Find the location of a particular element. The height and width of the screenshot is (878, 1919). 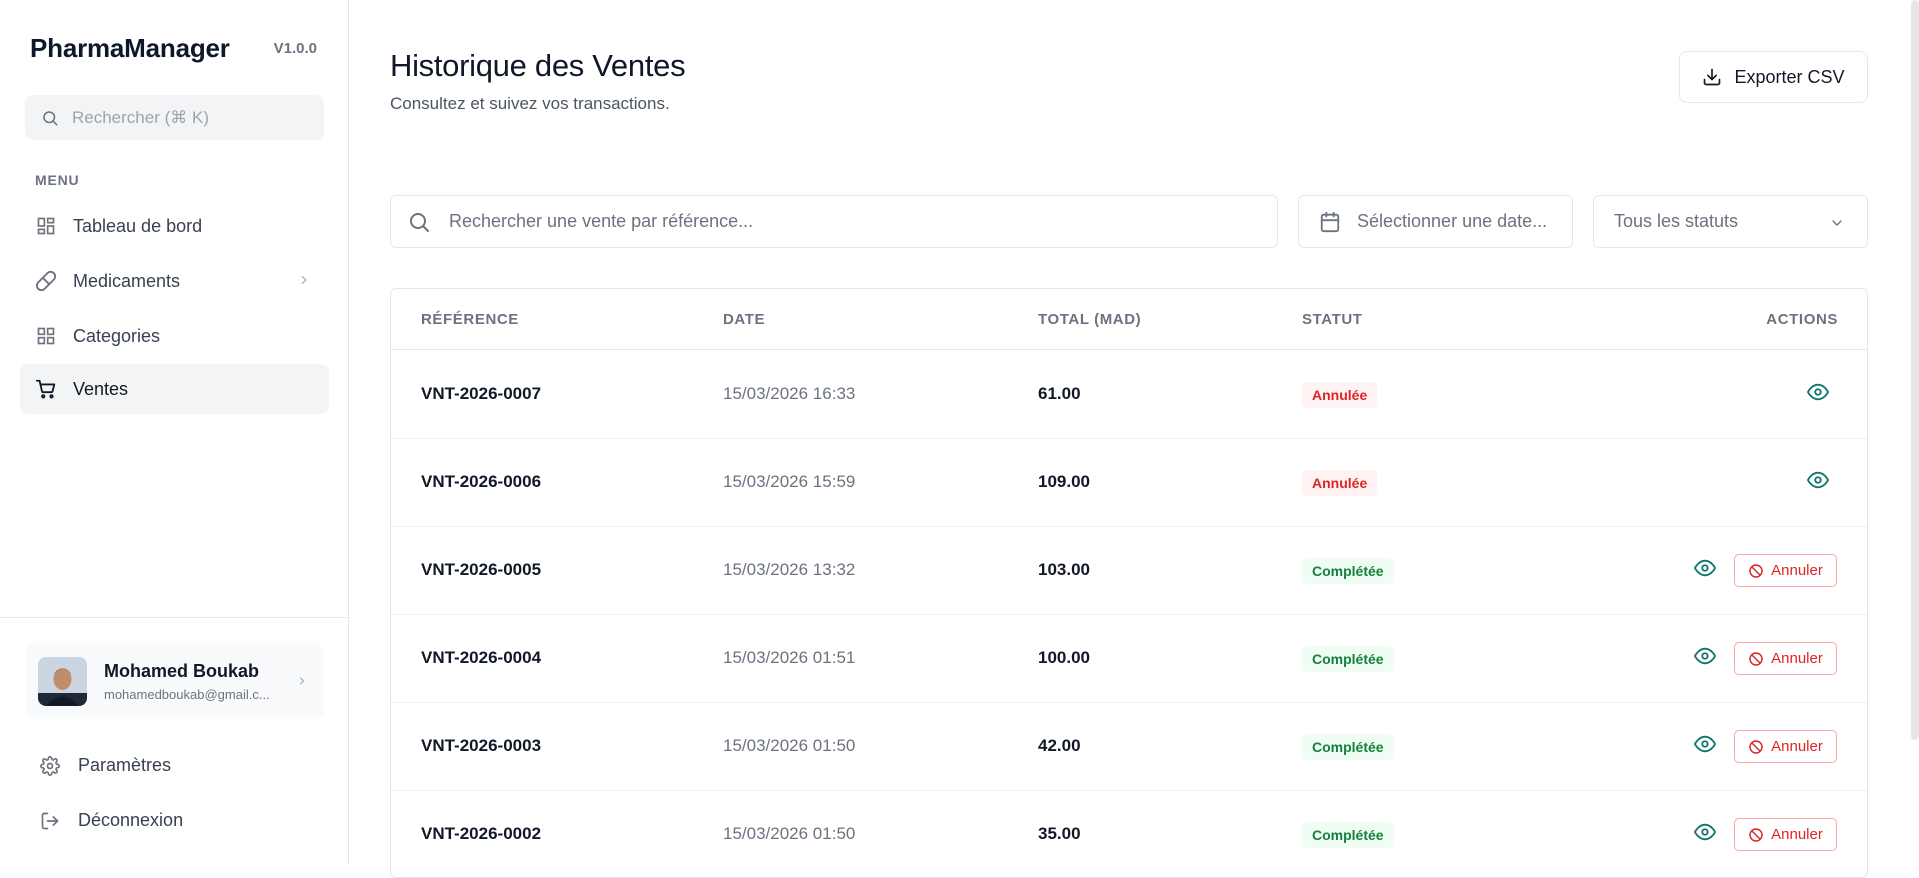

sidebar-search-input: Rechercher (⌘ K) is located at coordinates (174, 117).